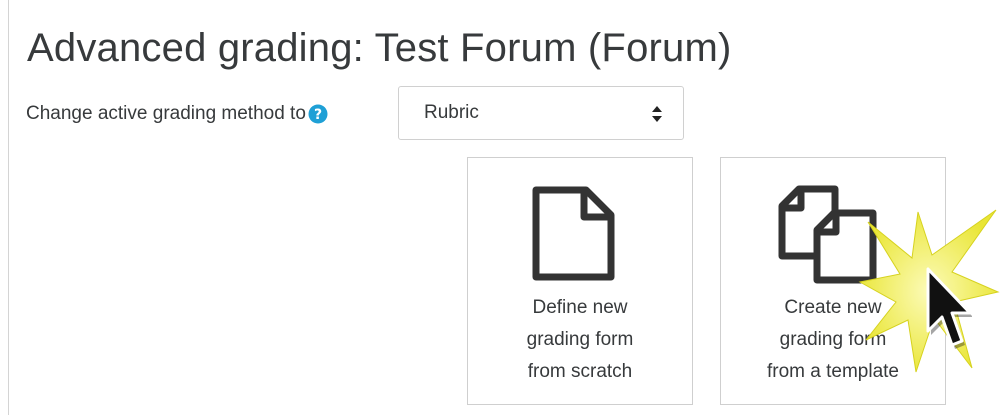 The height and width of the screenshot is (415, 1000). Describe the element at coordinates (947, 310) in the screenshot. I see `mouse-pointer-icon` at that location.